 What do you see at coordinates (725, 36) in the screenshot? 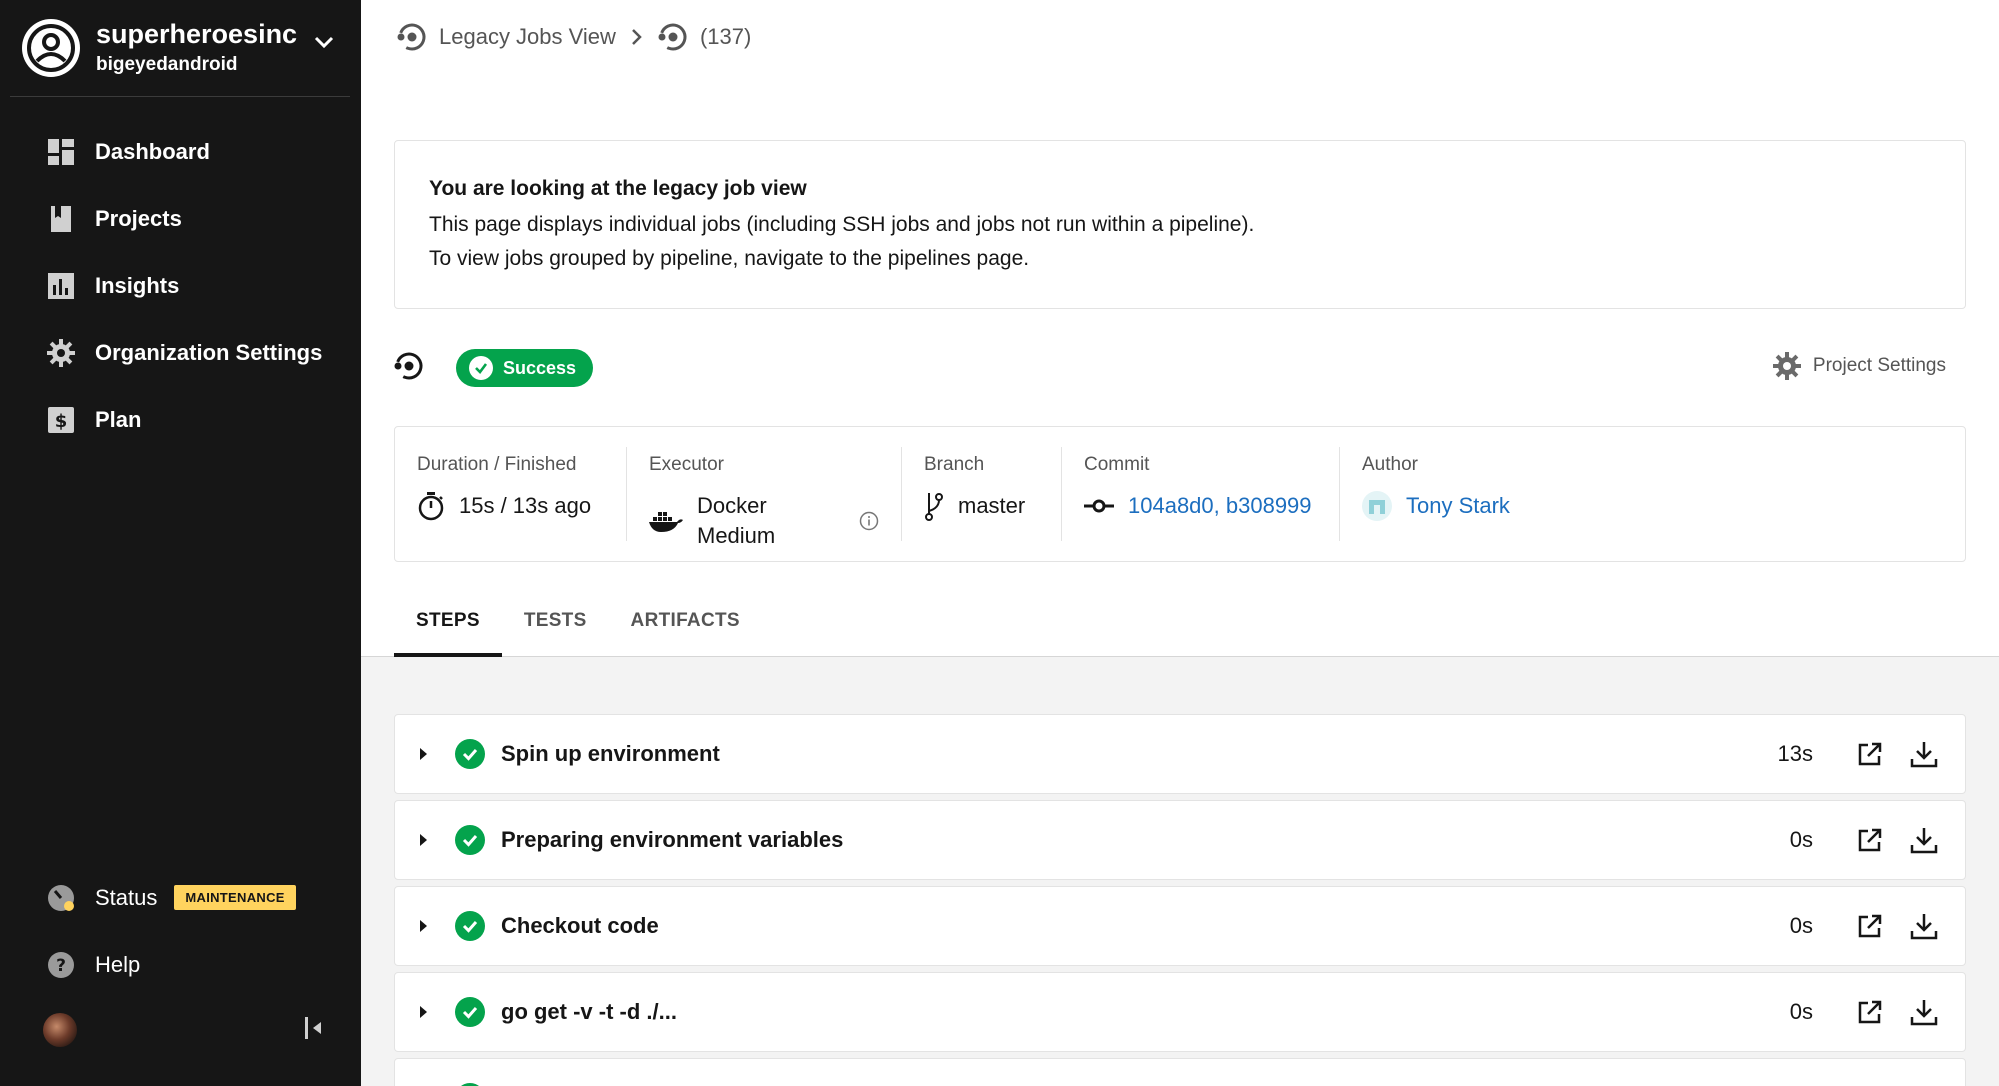
I see `breadcrumb-job-number: (137)` at bounding box center [725, 36].